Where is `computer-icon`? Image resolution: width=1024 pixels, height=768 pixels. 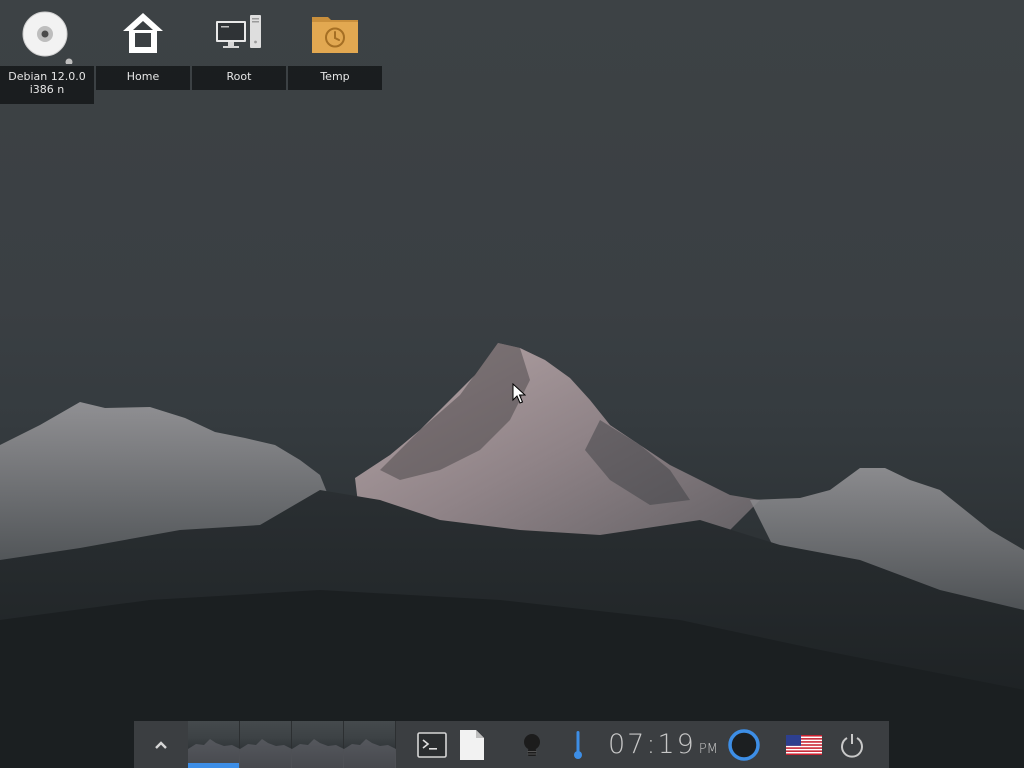 computer-icon is located at coordinates (239, 34).